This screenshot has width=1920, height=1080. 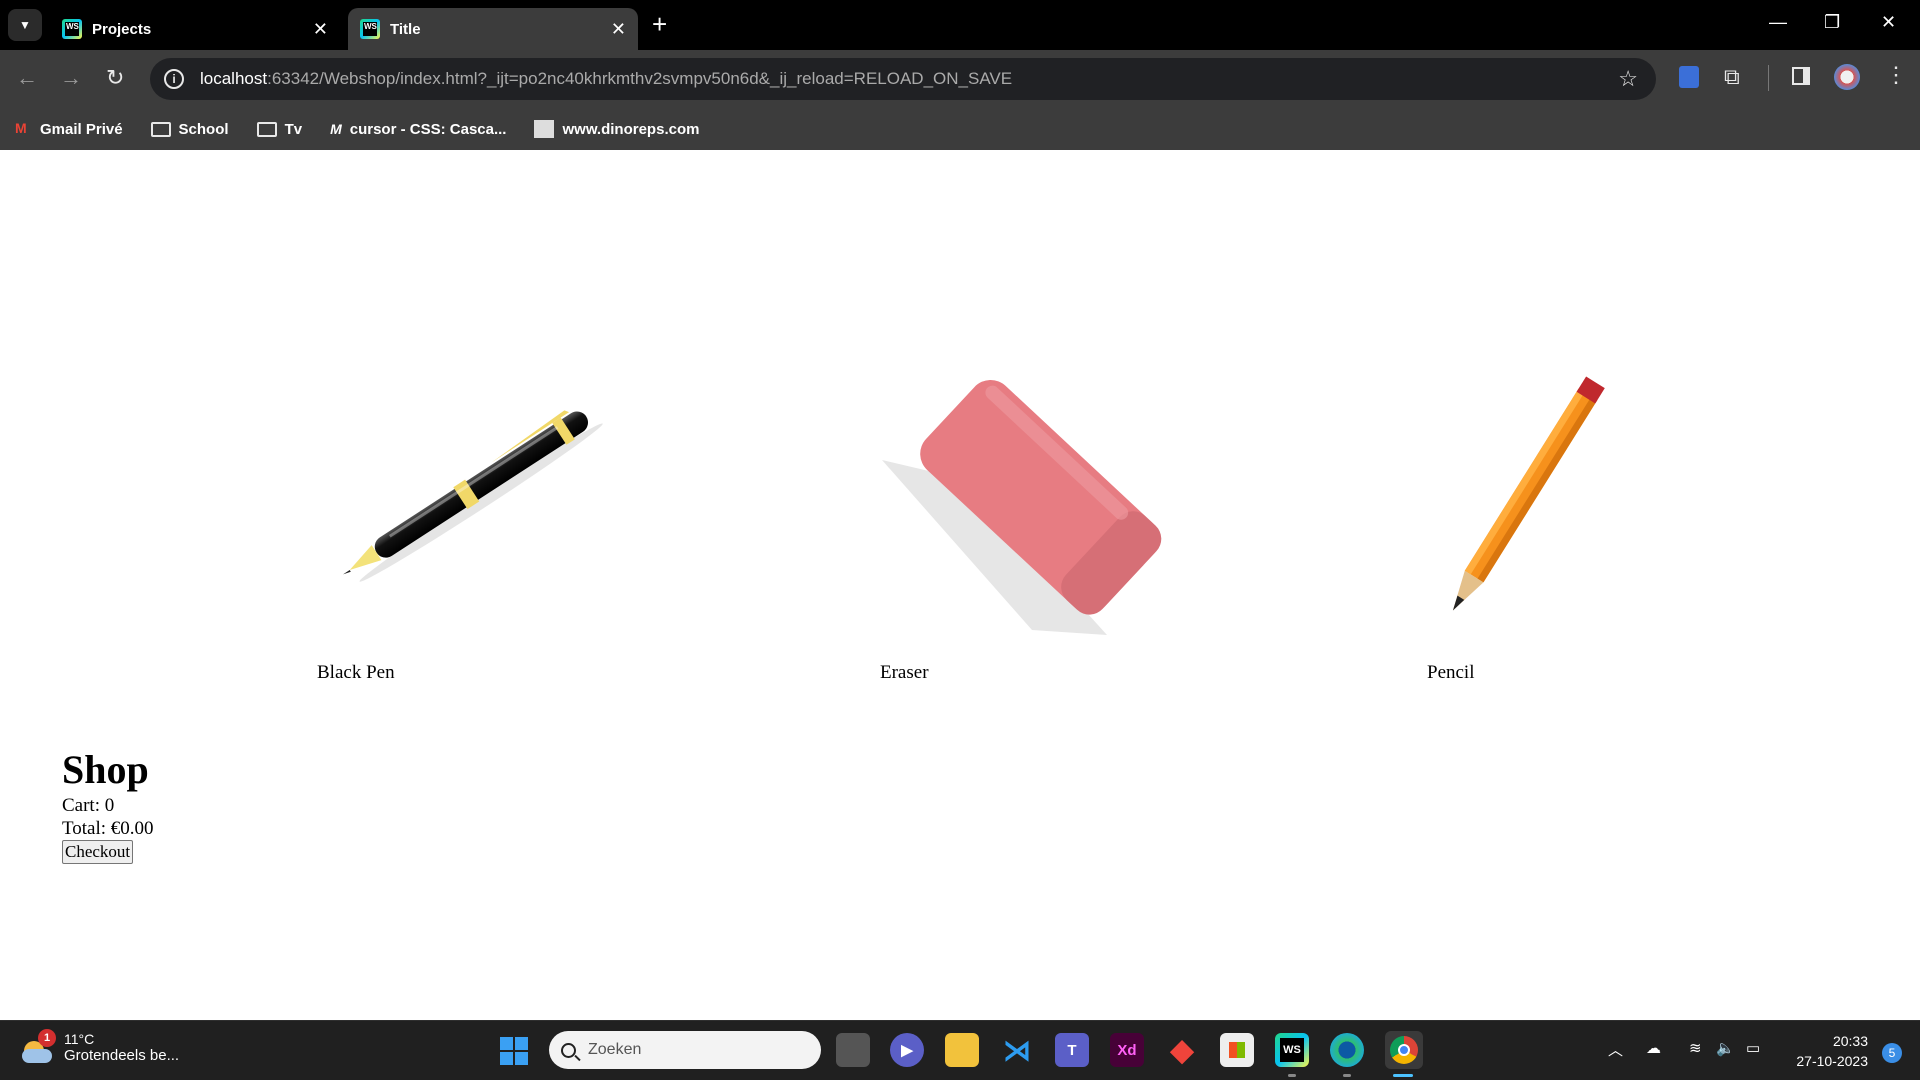 I want to click on cart-total: Total: €0.00, so click(x=108, y=828).